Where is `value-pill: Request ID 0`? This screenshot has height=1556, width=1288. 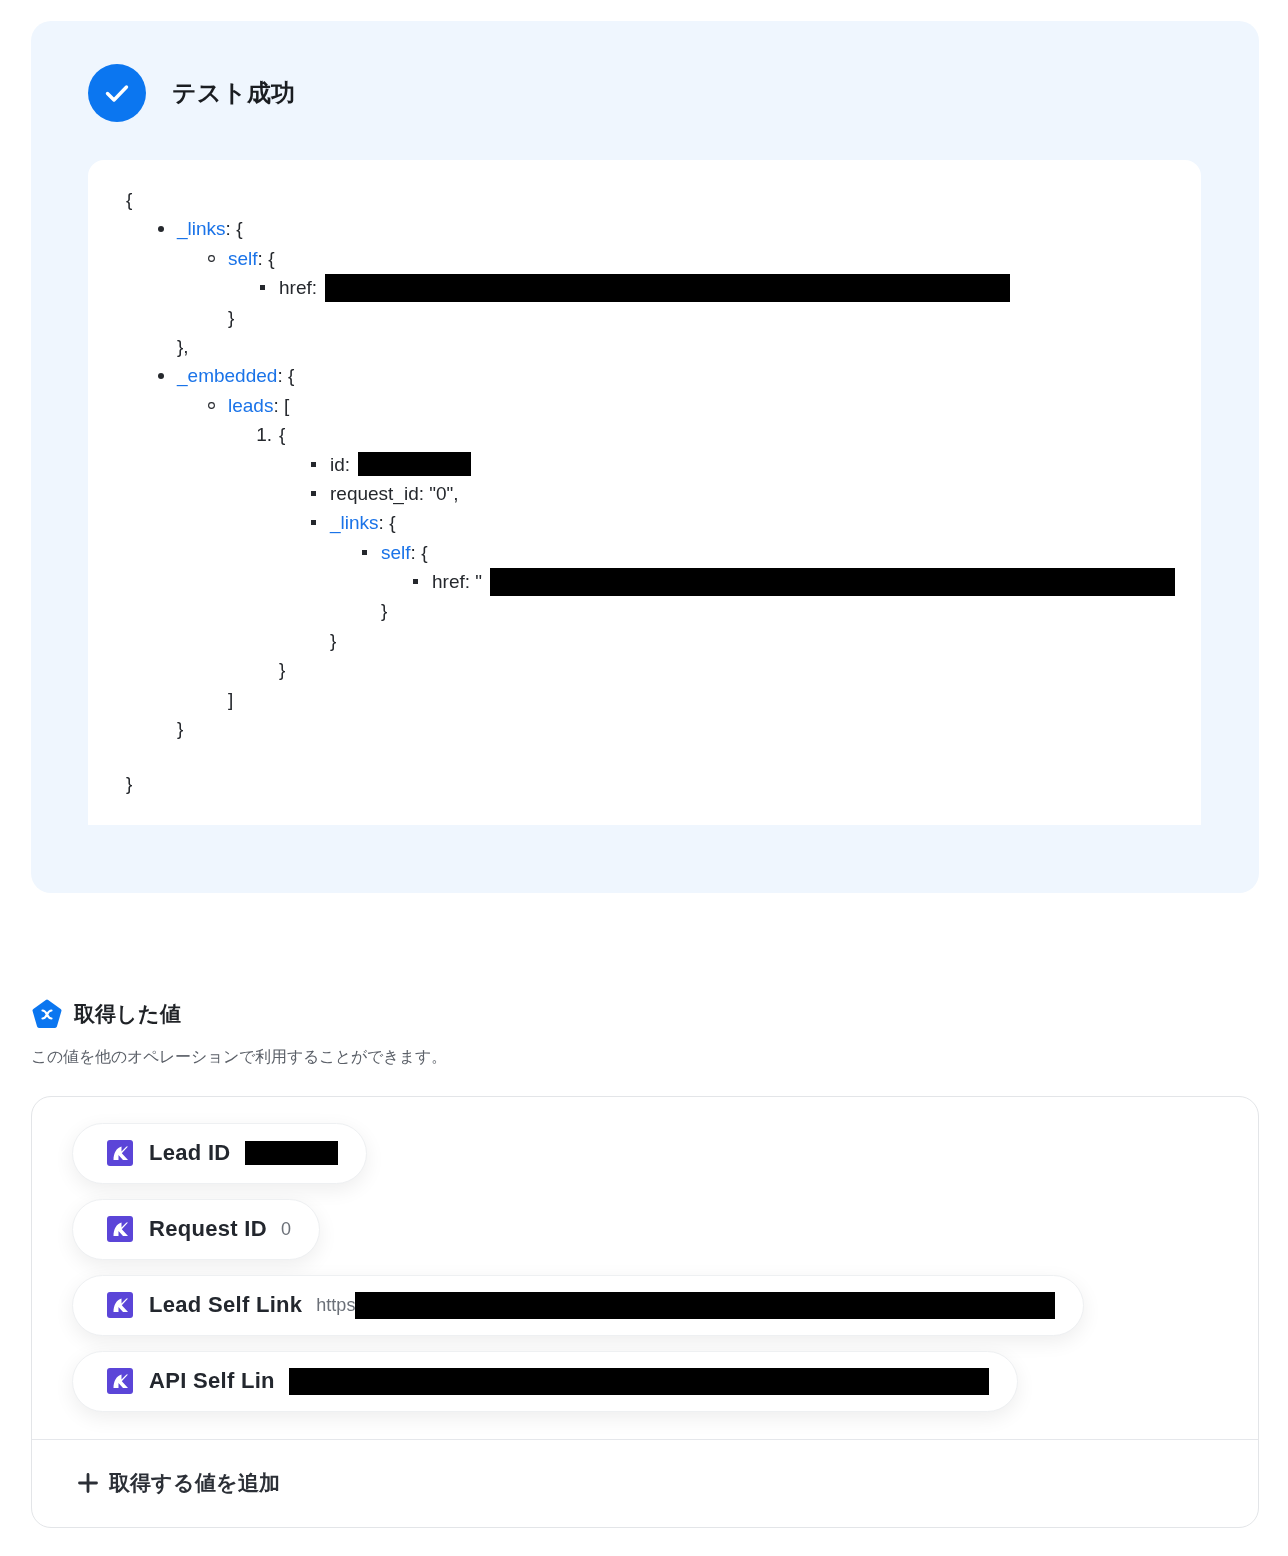
value-pill: Request ID 0 is located at coordinates (196, 1229).